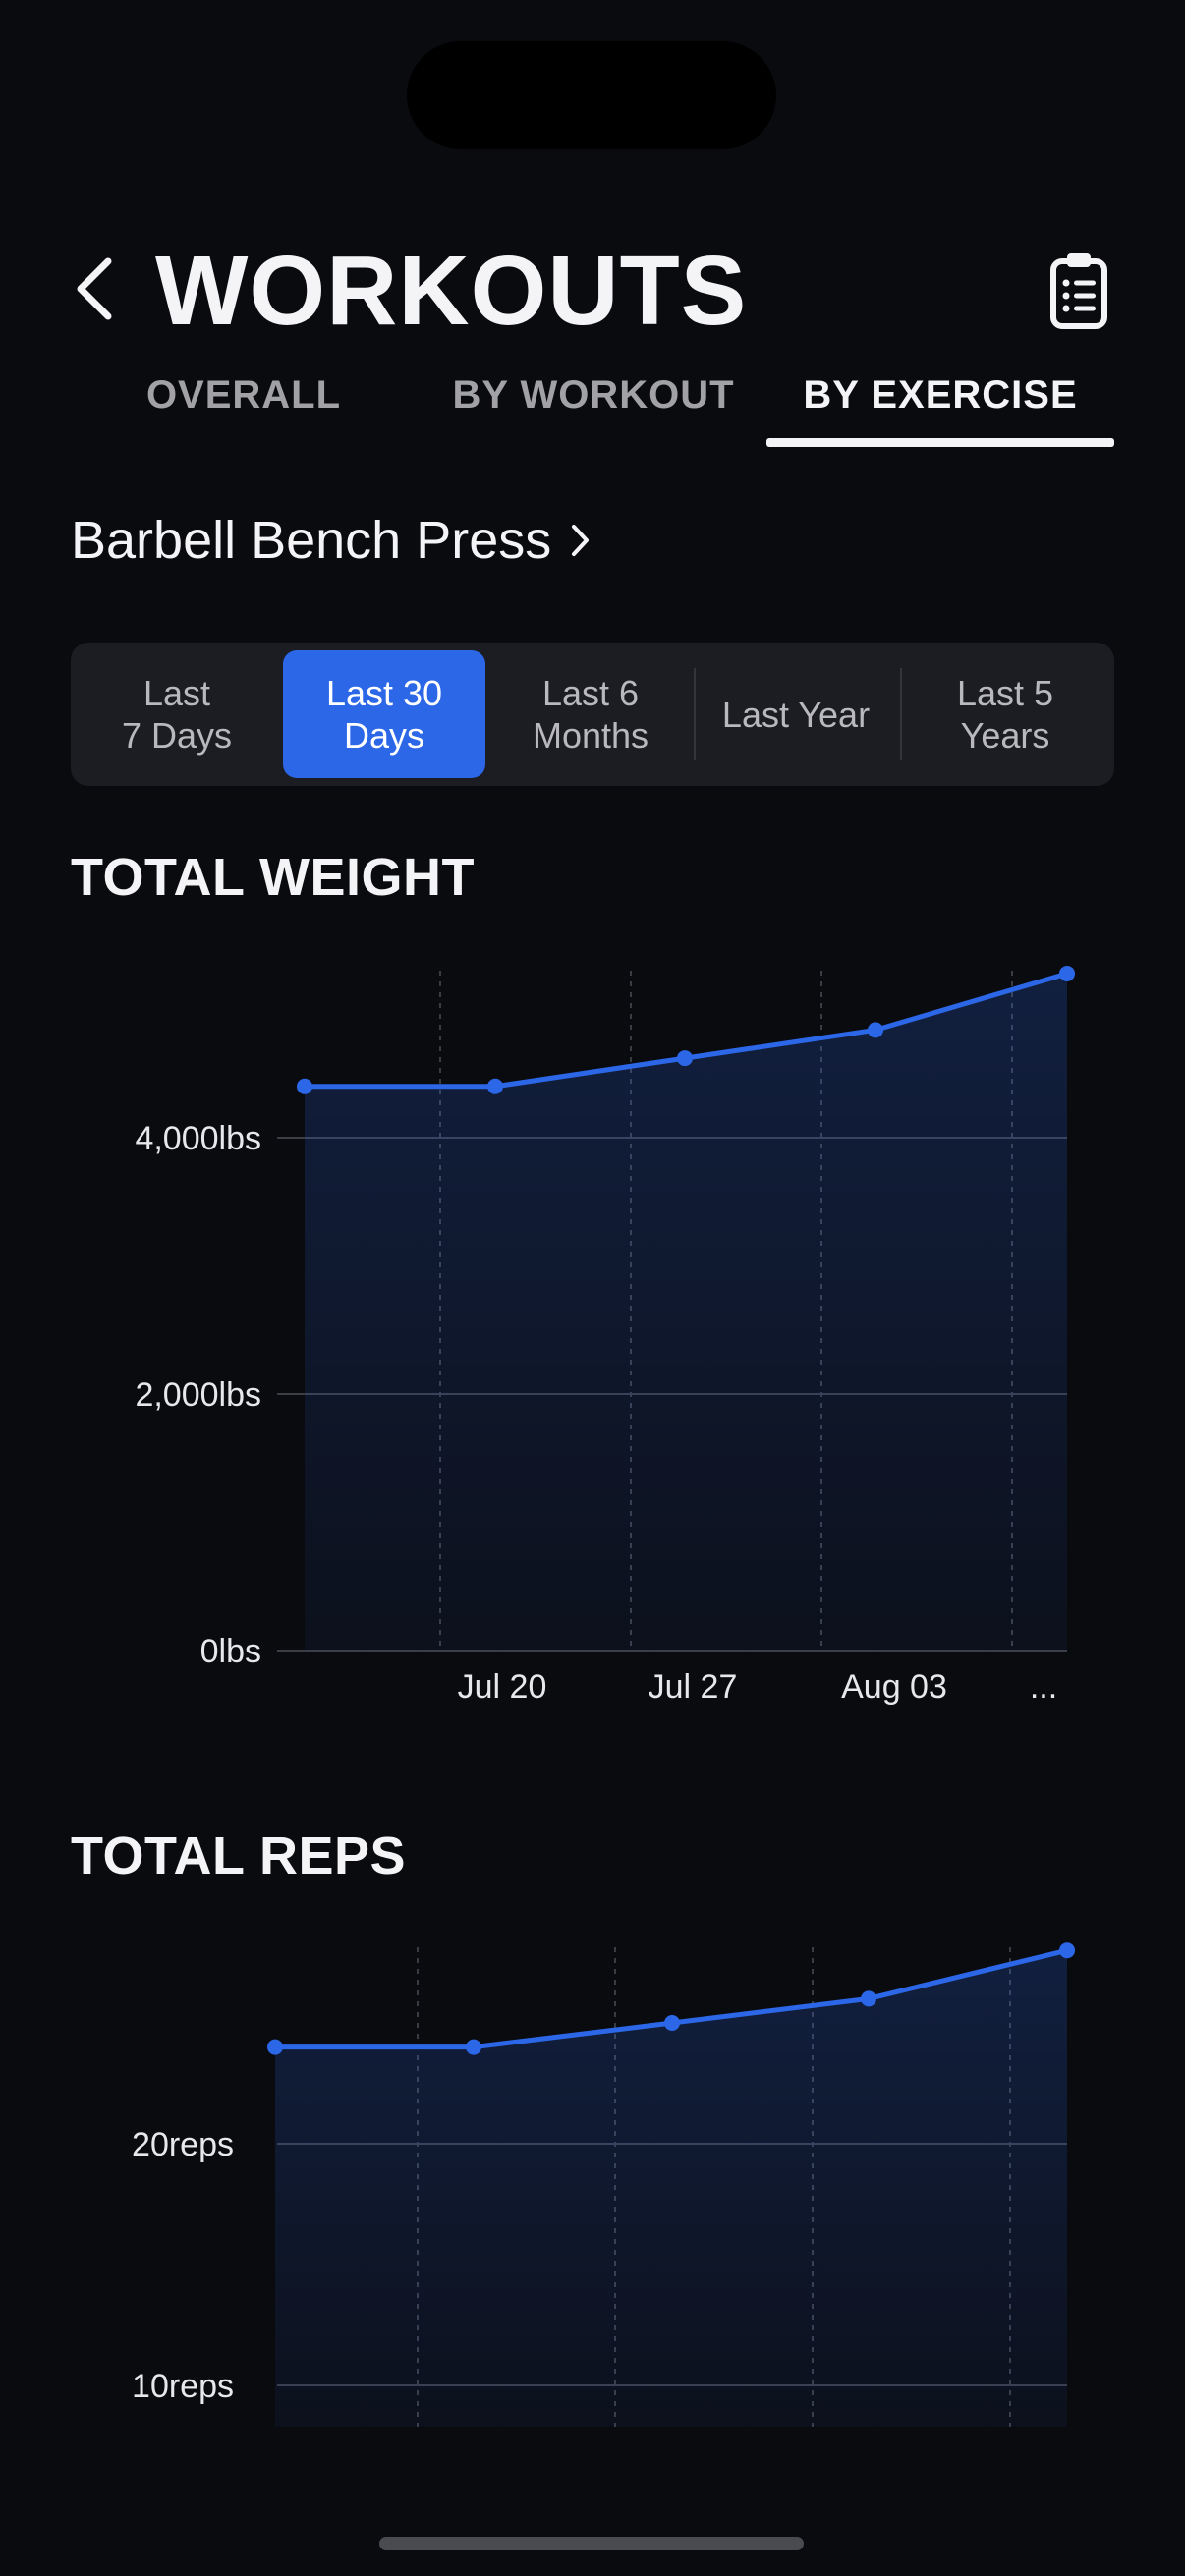  I want to click on chevron-right-icon, so click(581, 540).